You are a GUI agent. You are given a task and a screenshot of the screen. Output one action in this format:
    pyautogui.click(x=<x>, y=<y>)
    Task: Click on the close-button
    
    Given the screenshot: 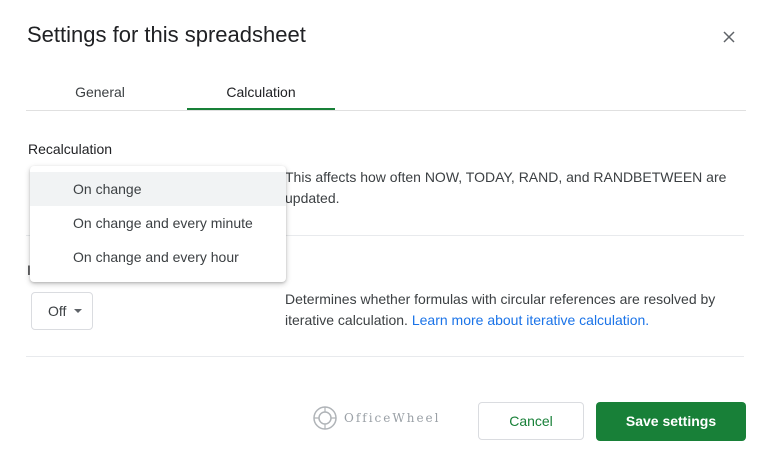 What is the action you would take?
    pyautogui.click(x=729, y=37)
    